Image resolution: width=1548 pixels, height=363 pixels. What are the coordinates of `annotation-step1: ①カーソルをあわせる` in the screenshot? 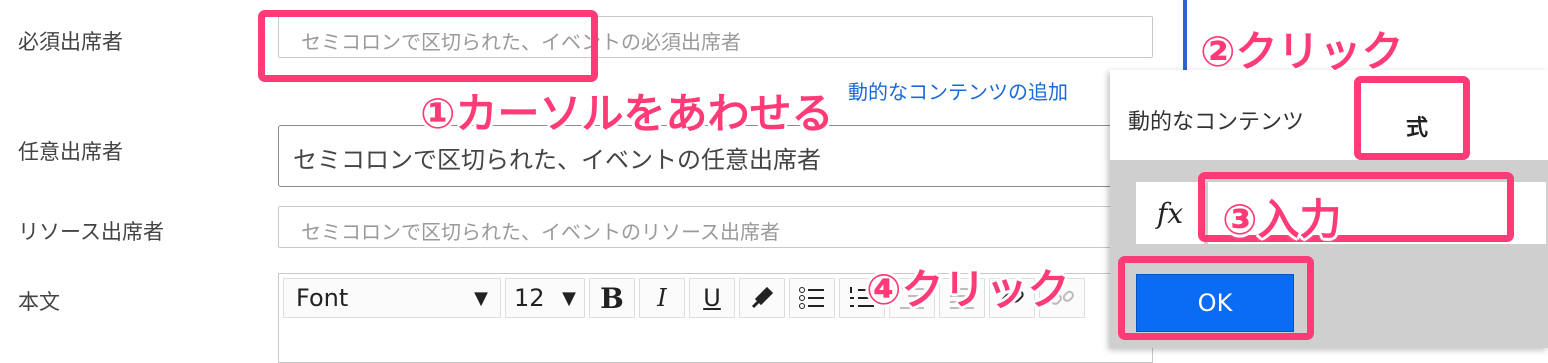 It's located at (627, 113).